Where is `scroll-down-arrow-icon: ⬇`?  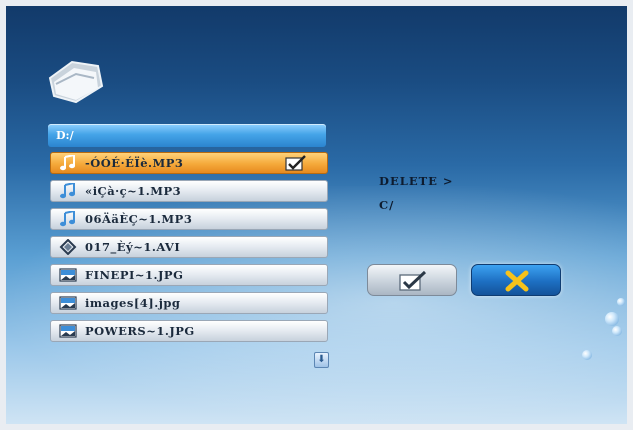 scroll-down-arrow-icon: ⬇ is located at coordinates (321, 360).